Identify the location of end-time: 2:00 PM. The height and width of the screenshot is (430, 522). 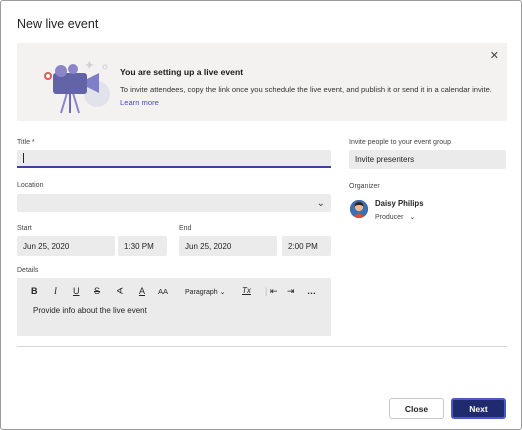
(303, 246).